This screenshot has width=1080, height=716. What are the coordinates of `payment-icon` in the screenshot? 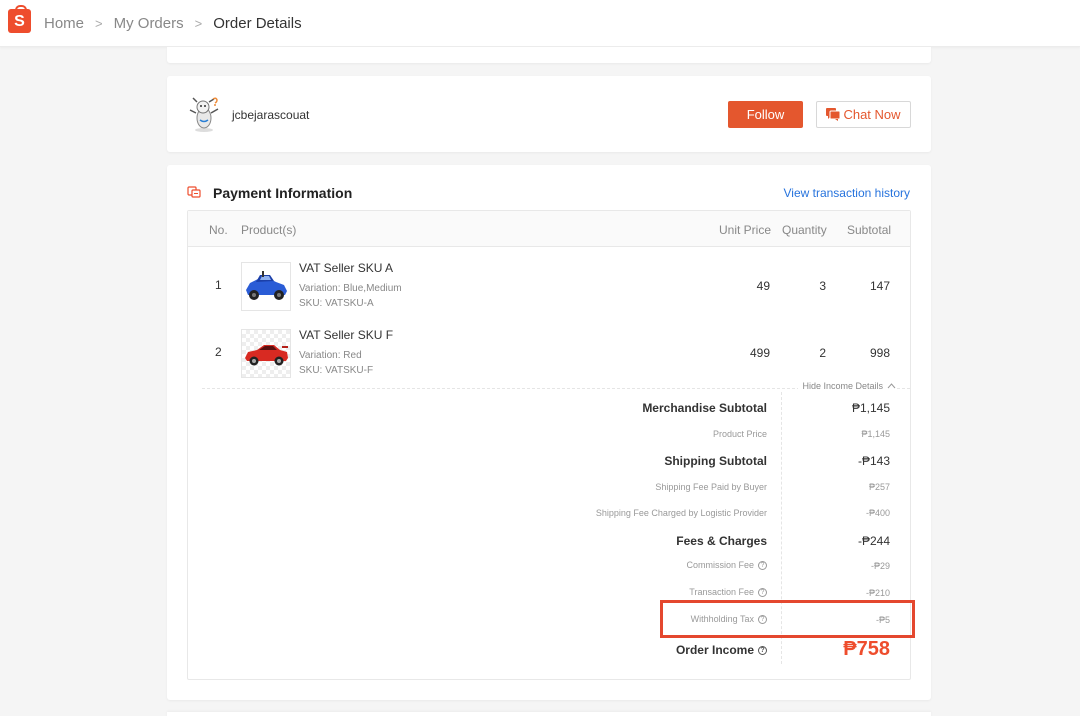 It's located at (194, 192).